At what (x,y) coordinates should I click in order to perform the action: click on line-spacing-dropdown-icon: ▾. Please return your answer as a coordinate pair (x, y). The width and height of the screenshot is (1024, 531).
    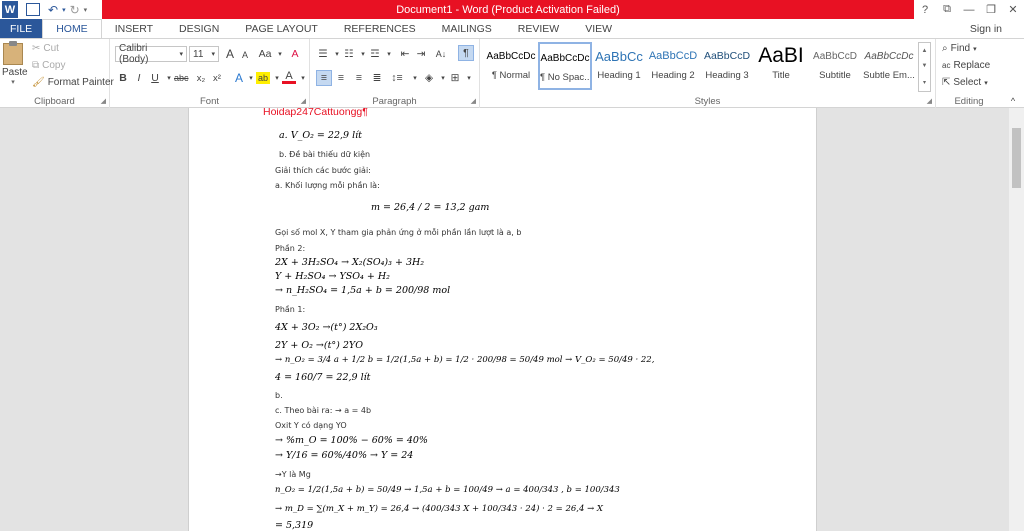
    Looking at the image, I should click on (415, 78).